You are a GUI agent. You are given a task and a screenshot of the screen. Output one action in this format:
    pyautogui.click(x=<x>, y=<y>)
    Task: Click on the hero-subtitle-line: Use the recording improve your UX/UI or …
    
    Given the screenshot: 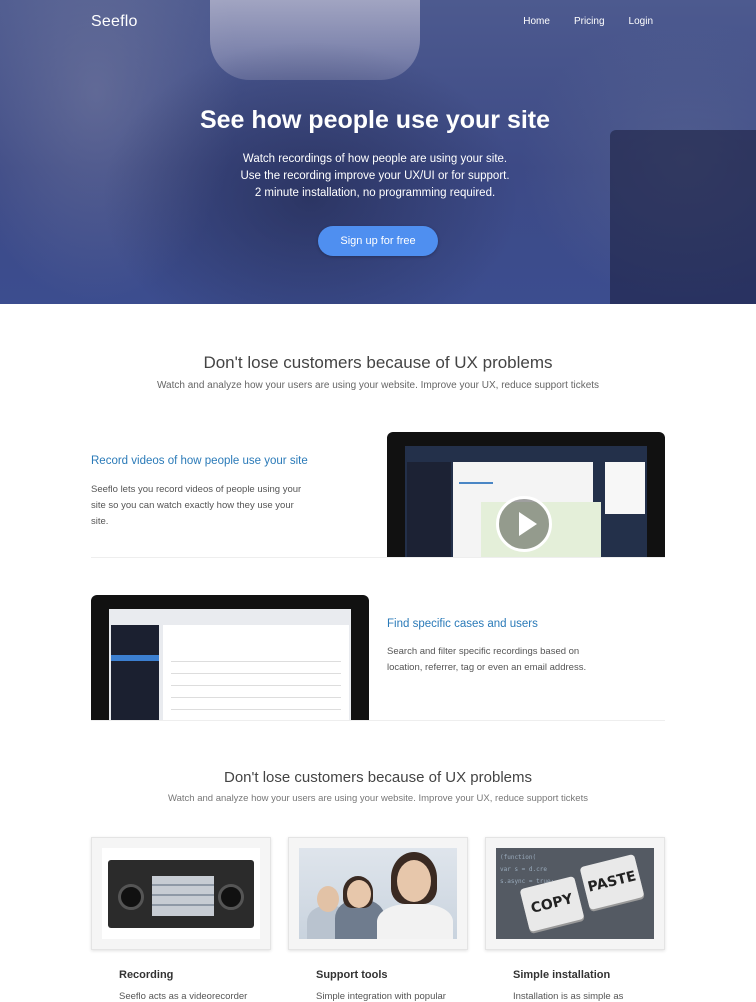 What is the action you would take?
    pyautogui.click(x=375, y=176)
    